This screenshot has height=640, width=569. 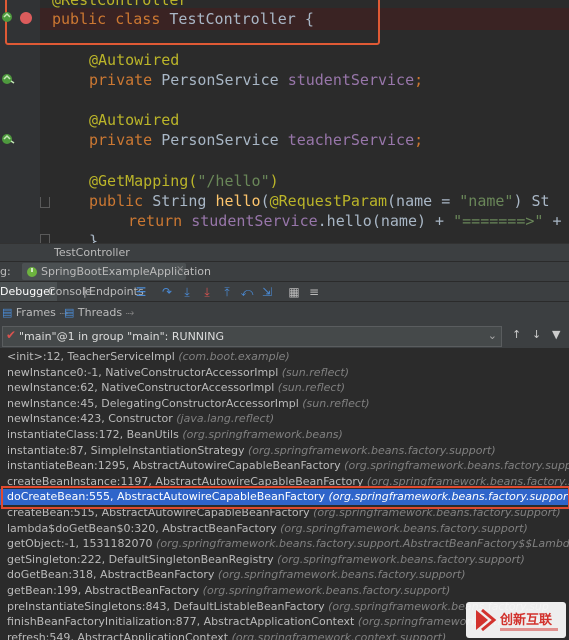 What do you see at coordinates (8, 17) in the screenshot?
I see `spring-bean-icon` at bounding box center [8, 17].